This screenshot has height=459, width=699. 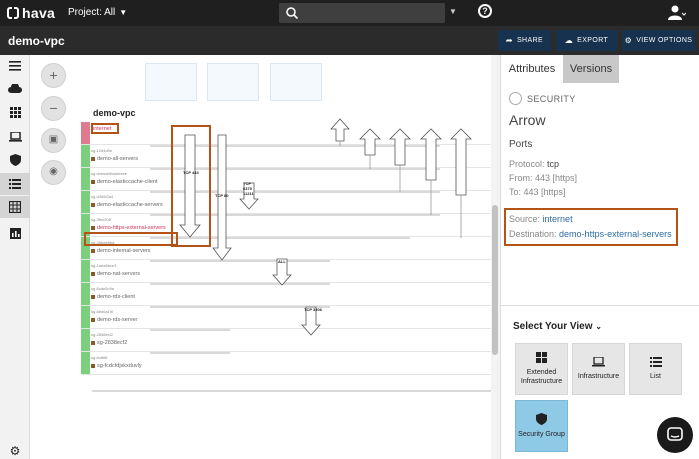 What do you see at coordinates (628, 40) in the screenshot?
I see `gear-icon: ⚙` at bounding box center [628, 40].